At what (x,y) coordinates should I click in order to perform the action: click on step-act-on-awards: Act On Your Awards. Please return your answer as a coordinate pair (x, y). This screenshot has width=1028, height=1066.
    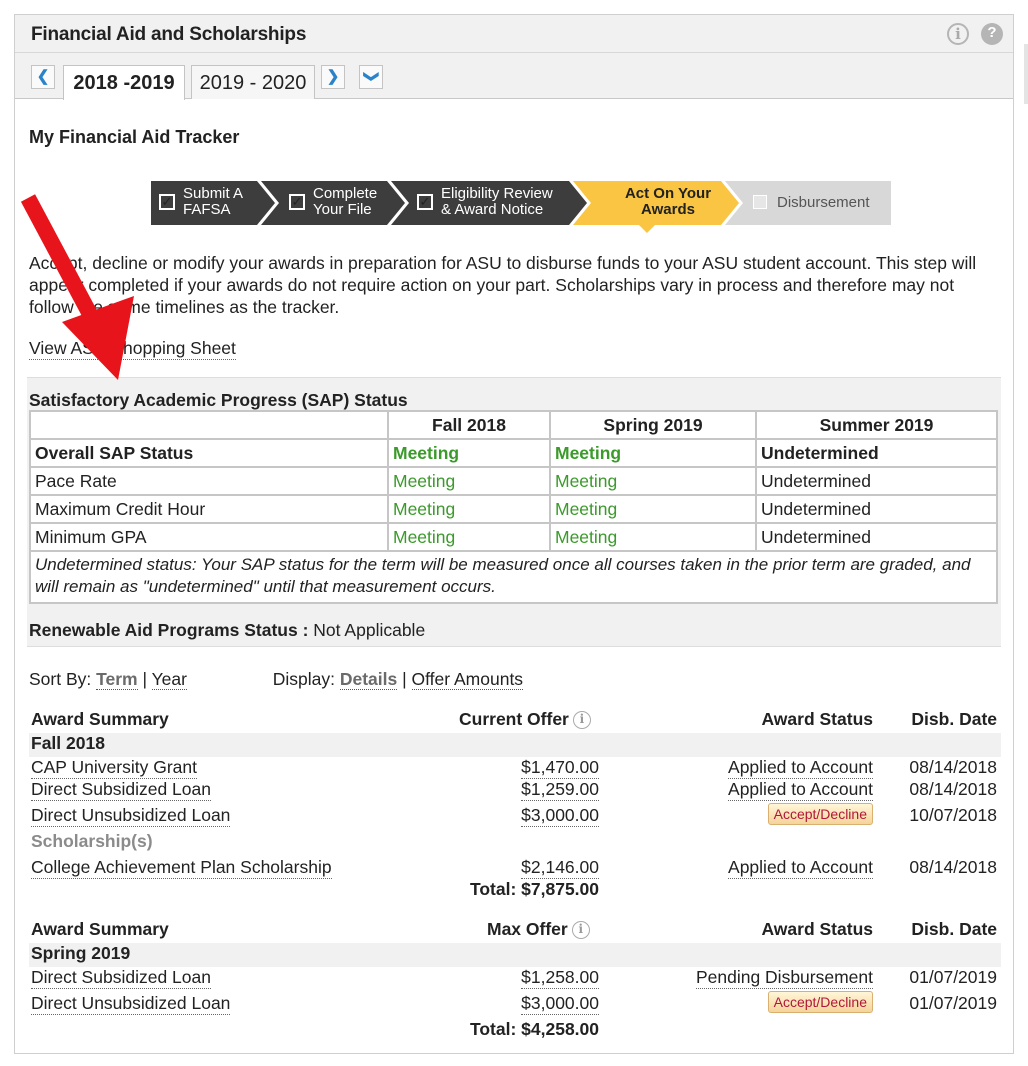
    Looking at the image, I should click on (668, 201).